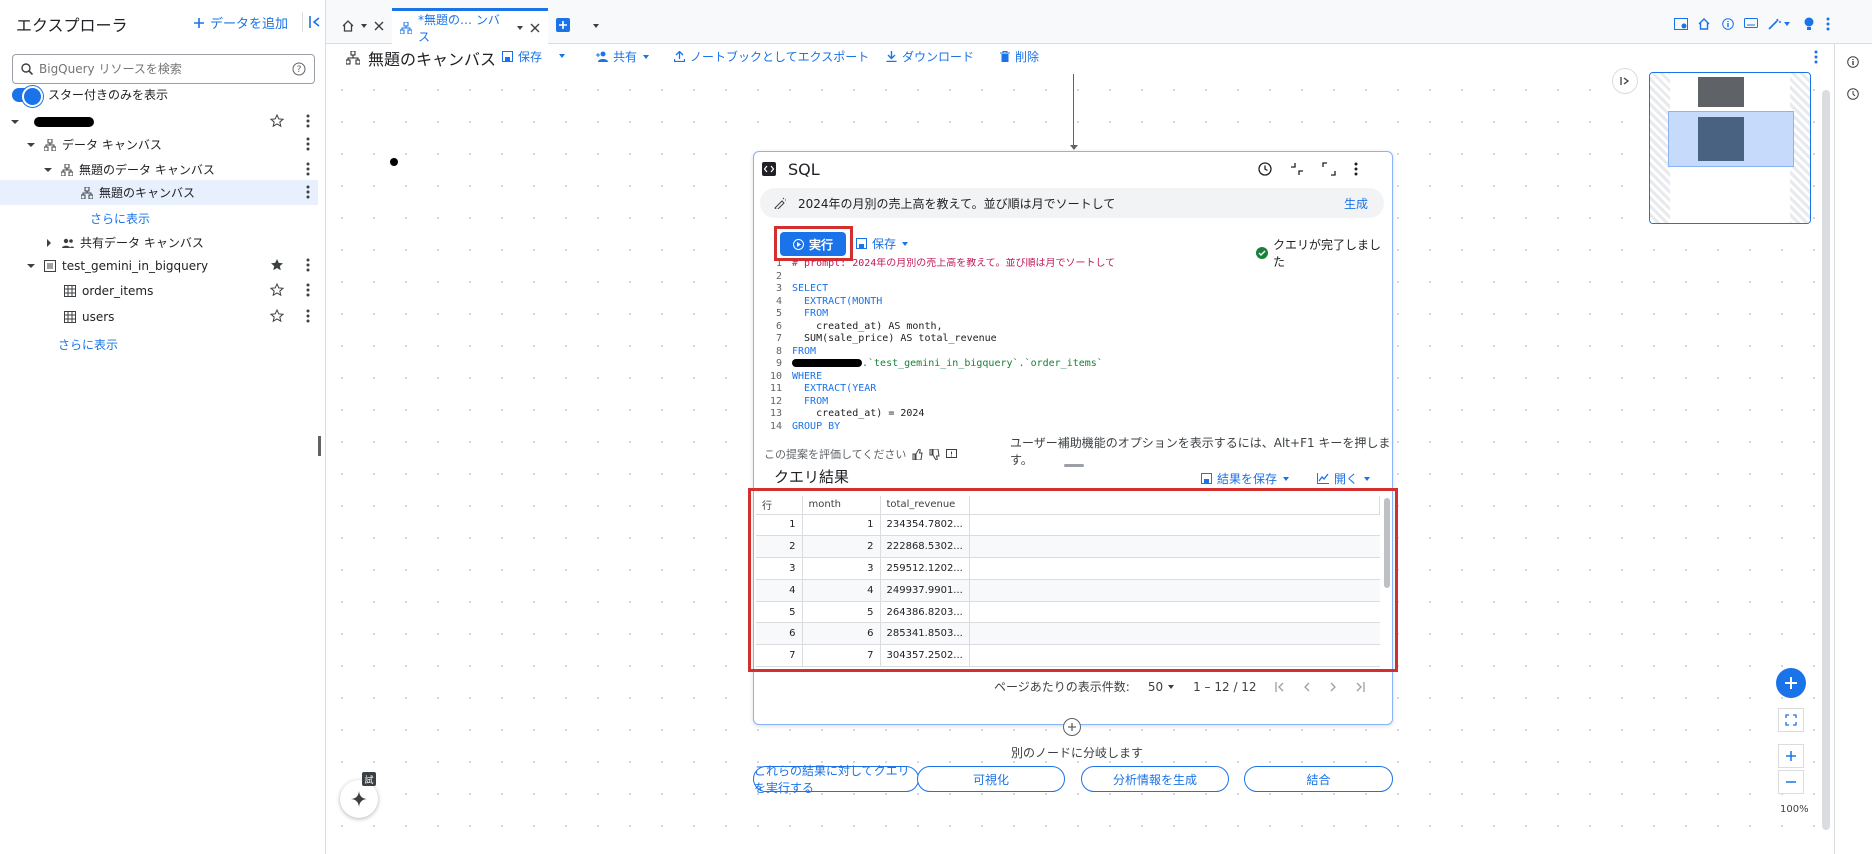  What do you see at coordinates (1826, 460) in the screenshot?
I see `canvas-scrollbar` at bounding box center [1826, 460].